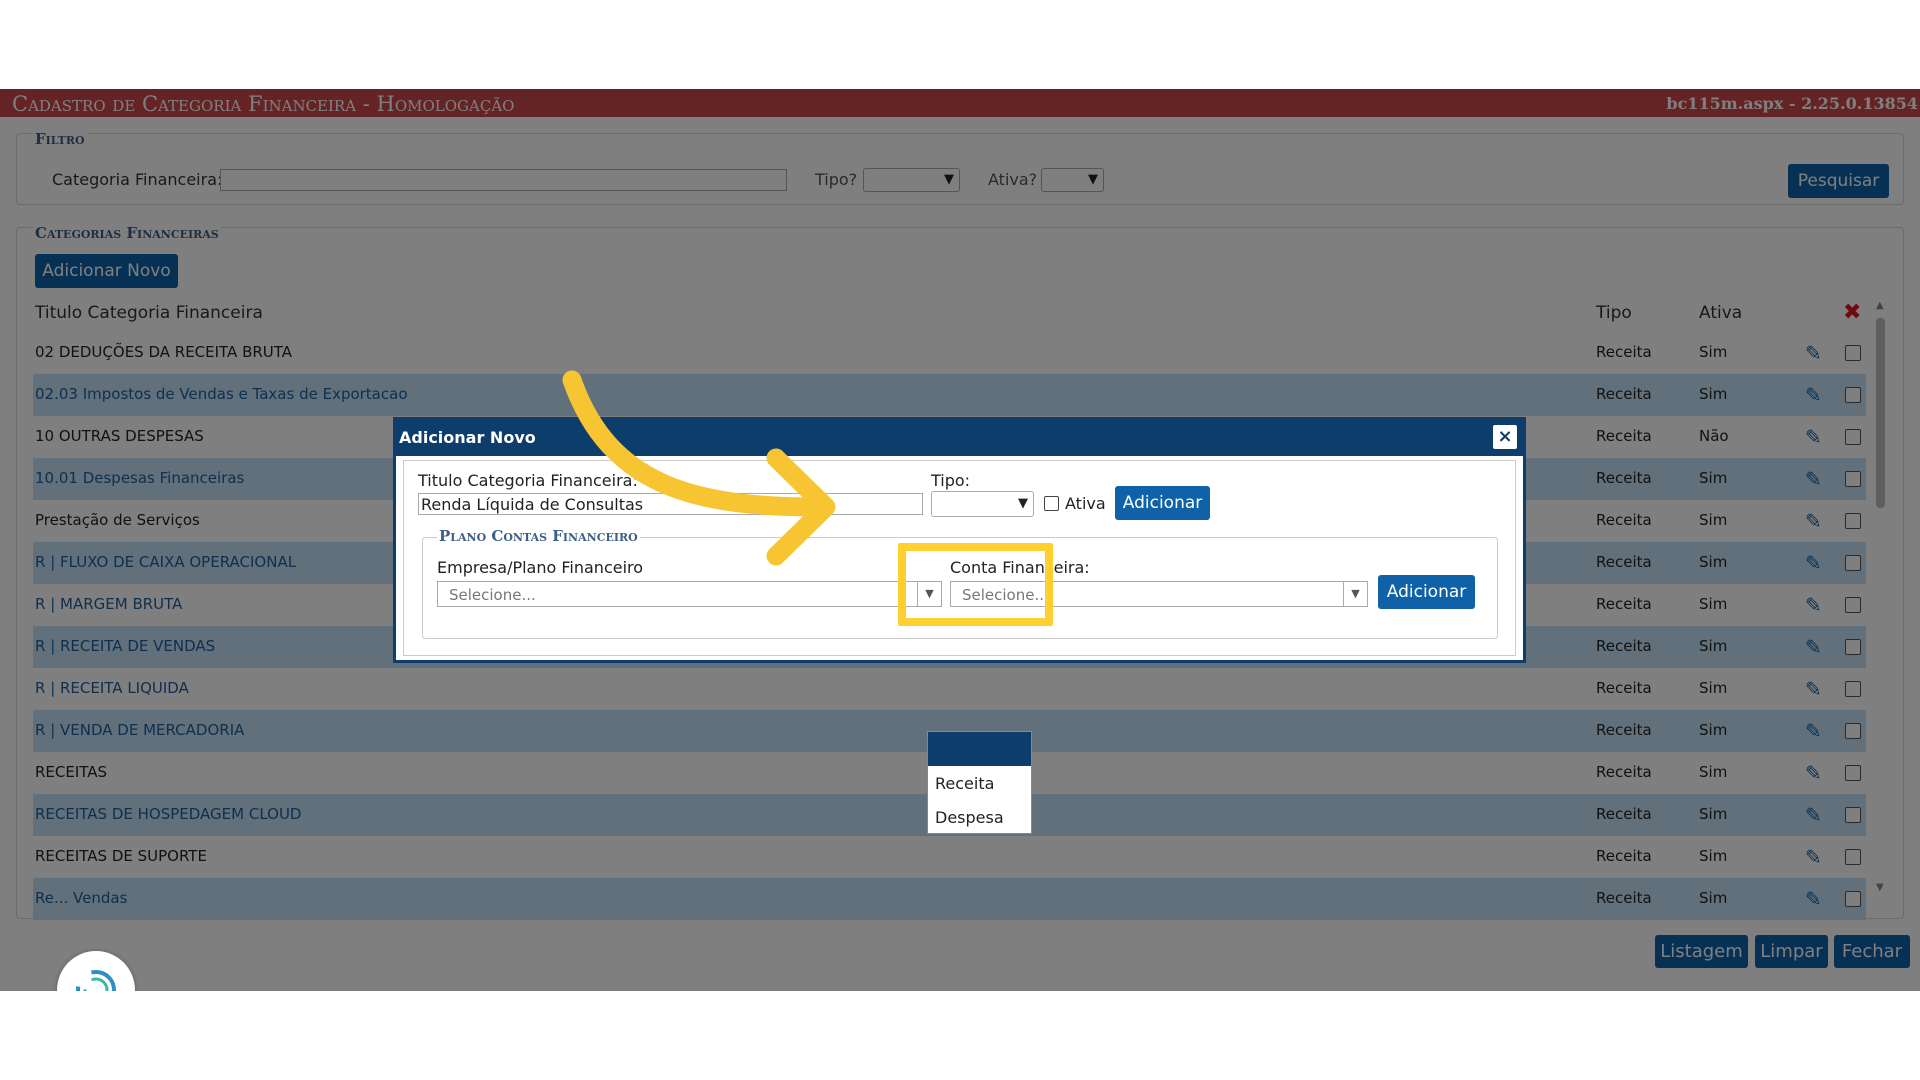  Describe the element at coordinates (540, 567) in the screenshot. I see `empresa-label: Empresa/Plano Financeiro` at that location.